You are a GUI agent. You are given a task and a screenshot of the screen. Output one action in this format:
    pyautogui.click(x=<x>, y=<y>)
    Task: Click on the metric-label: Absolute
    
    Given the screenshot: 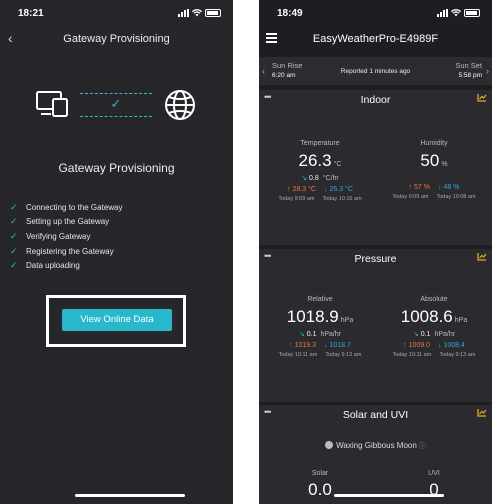 What is the action you would take?
    pyautogui.click(x=434, y=299)
    